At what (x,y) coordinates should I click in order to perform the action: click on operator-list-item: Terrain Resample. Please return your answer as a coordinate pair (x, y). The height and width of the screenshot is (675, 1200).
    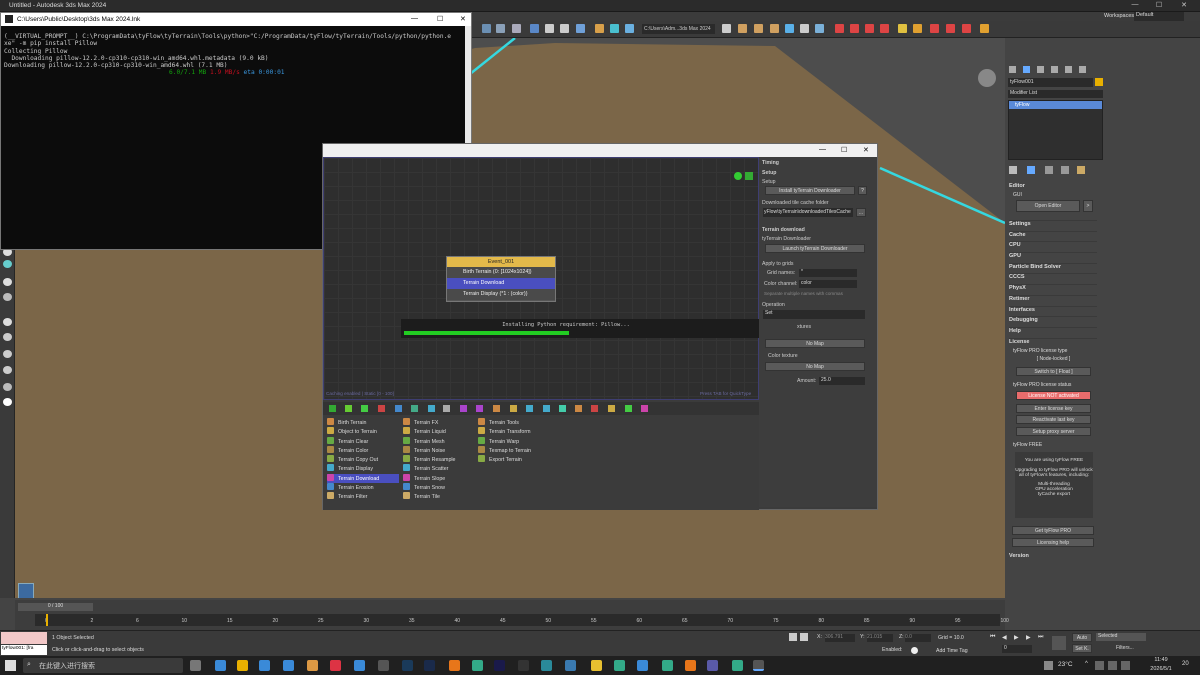
    Looking at the image, I should click on (439, 459).